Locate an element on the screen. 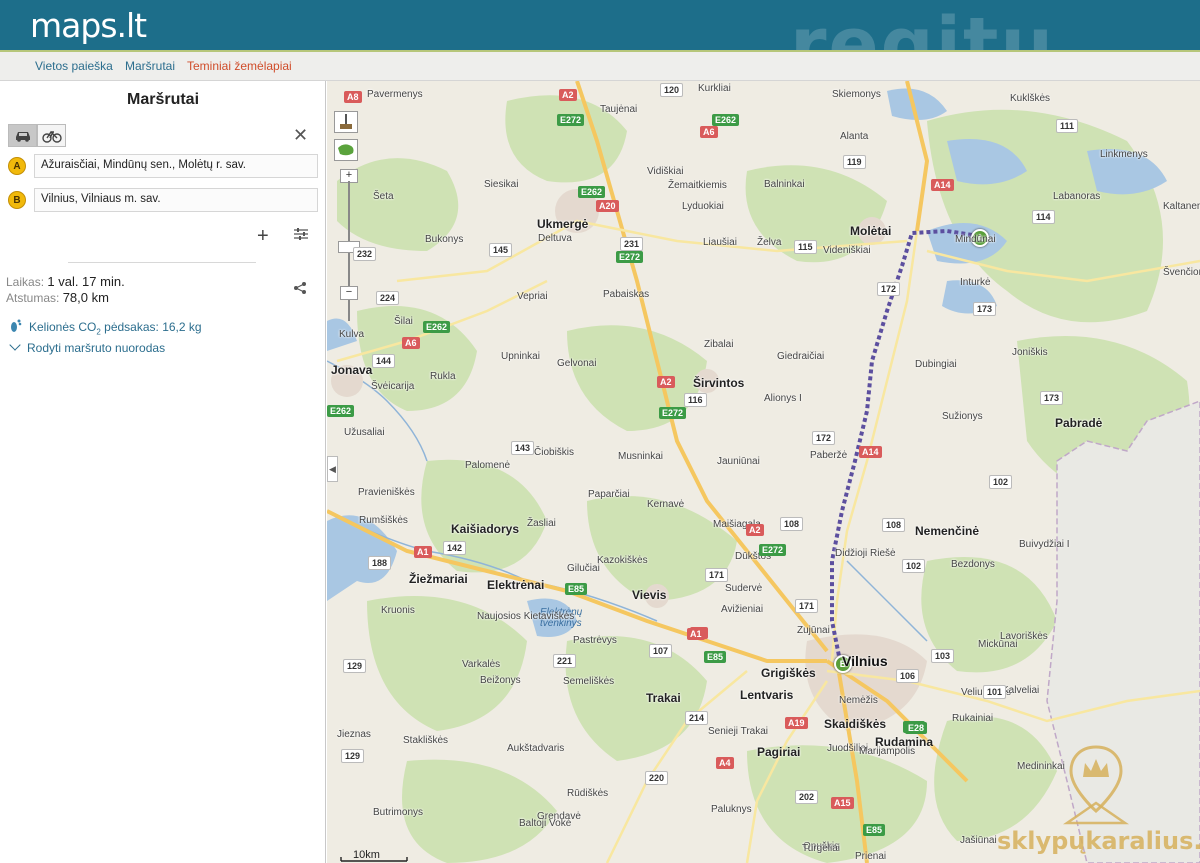 The image size is (1200, 863). sidebar-title: Maršrutai is located at coordinates (163, 99).